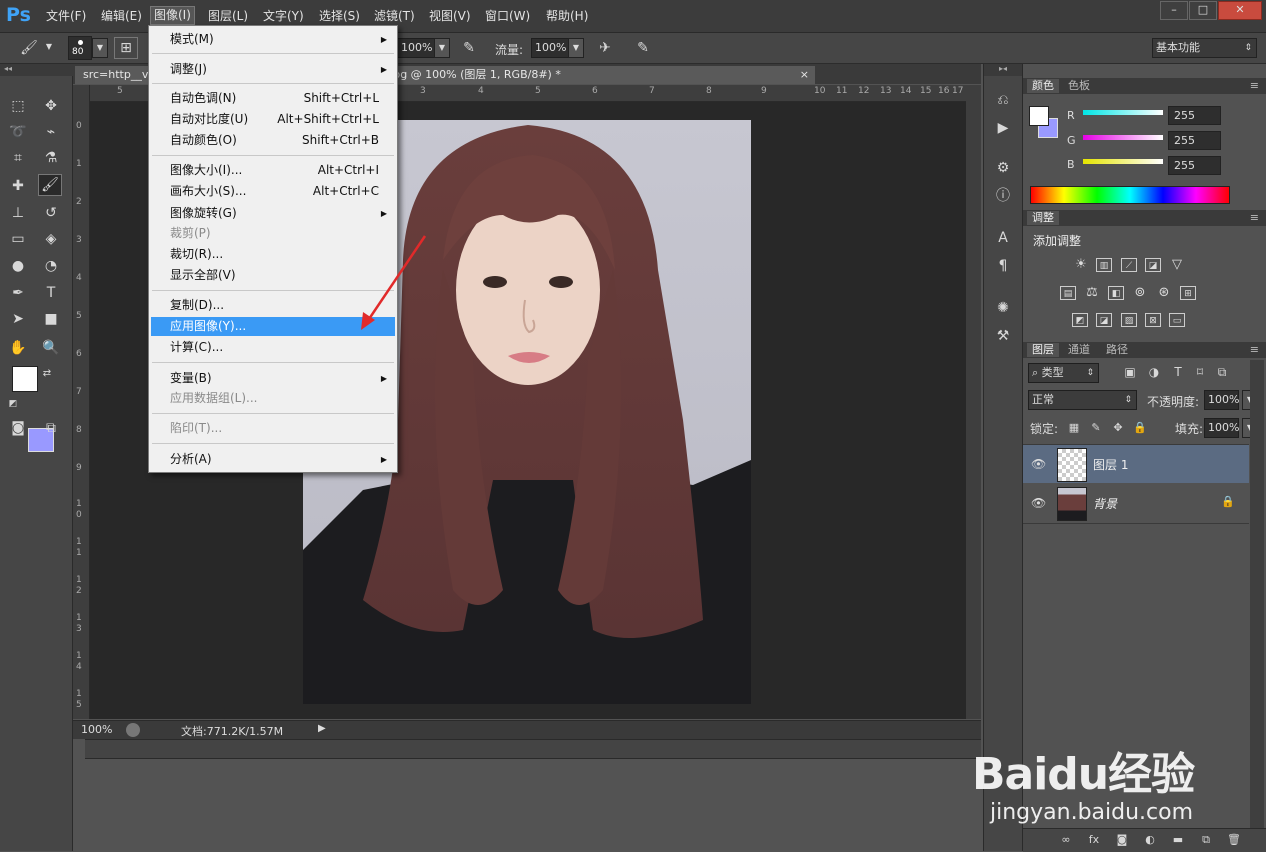 This screenshot has width=1266, height=852. What do you see at coordinates (1080, 320) in the screenshot?
I see `invert-icon: ◩` at bounding box center [1080, 320].